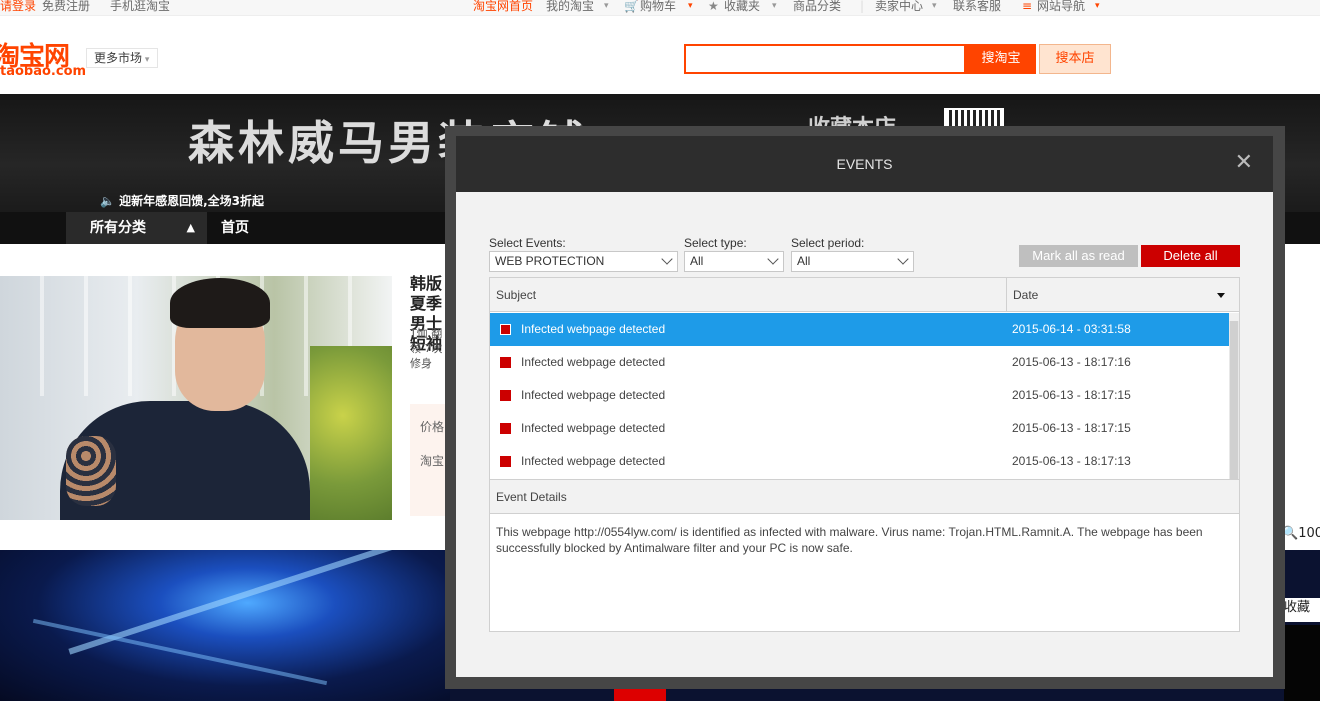 This screenshot has height=701, width=1320. I want to click on speaker-icon: 🔈, so click(110, 201).